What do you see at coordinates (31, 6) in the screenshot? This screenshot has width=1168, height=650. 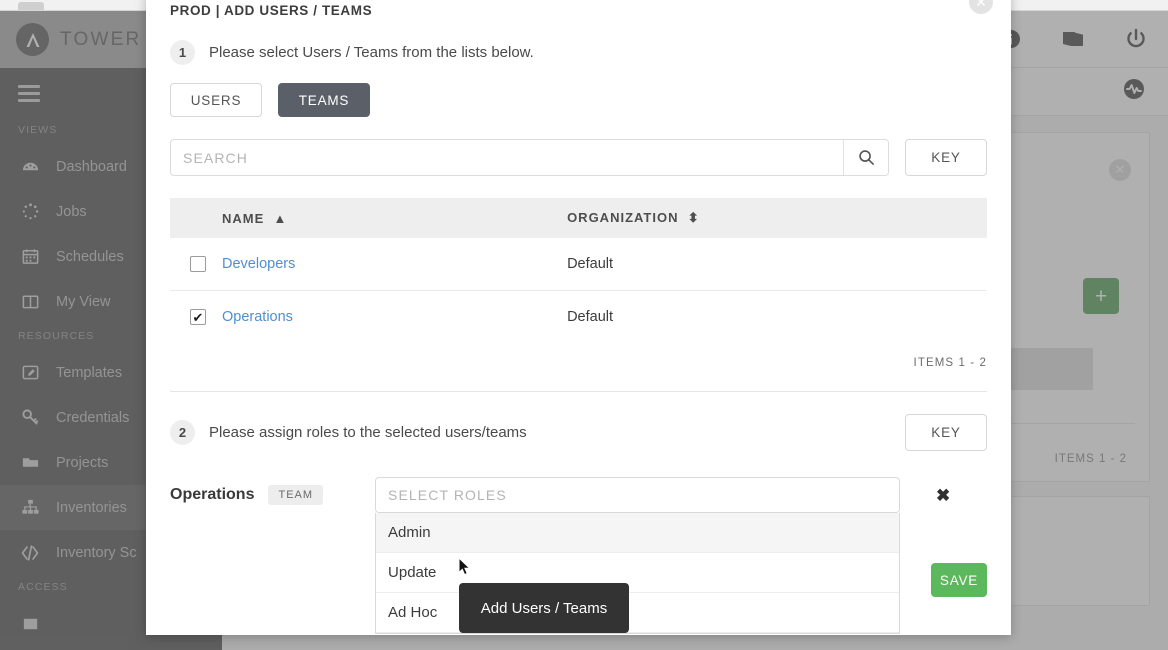 I see `browser-tab-nub` at bounding box center [31, 6].